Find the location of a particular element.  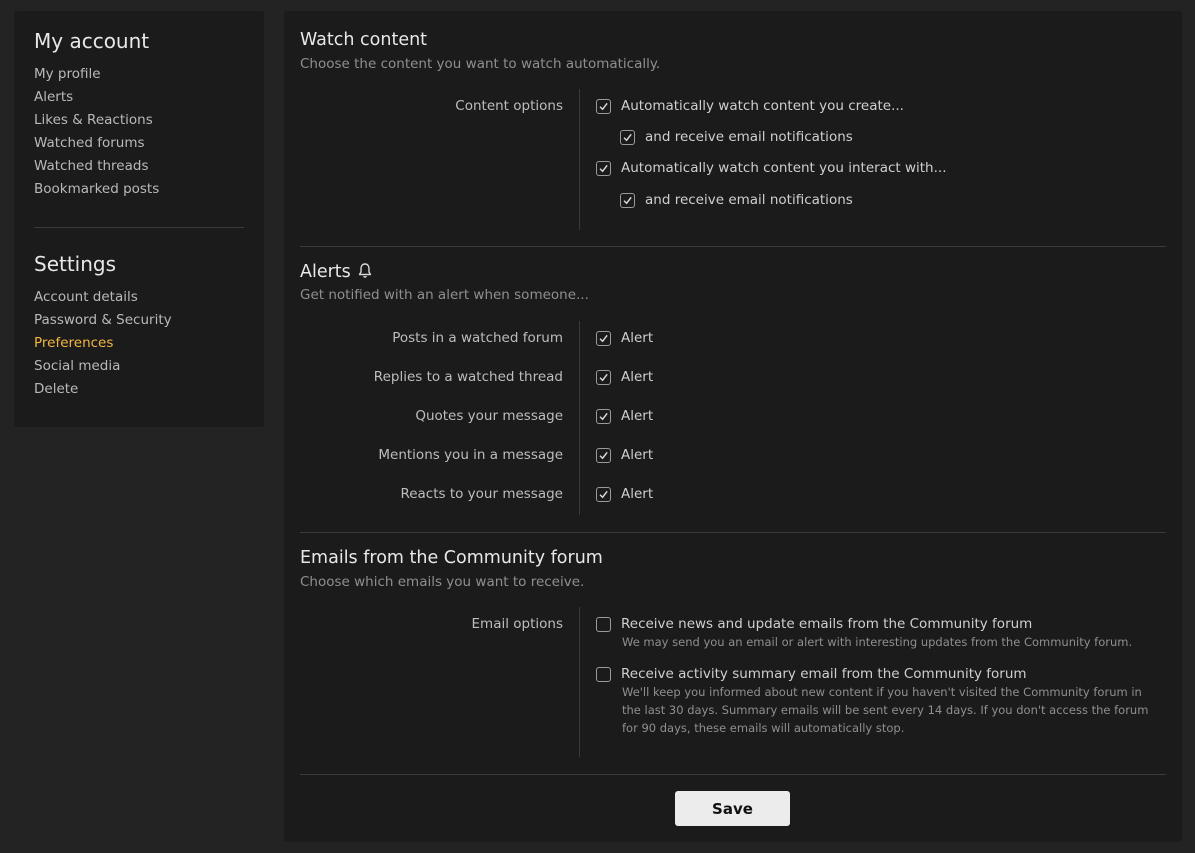

sidebar-link-likes-reactions: Likes & Reactions is located at coordinates (139, 120).